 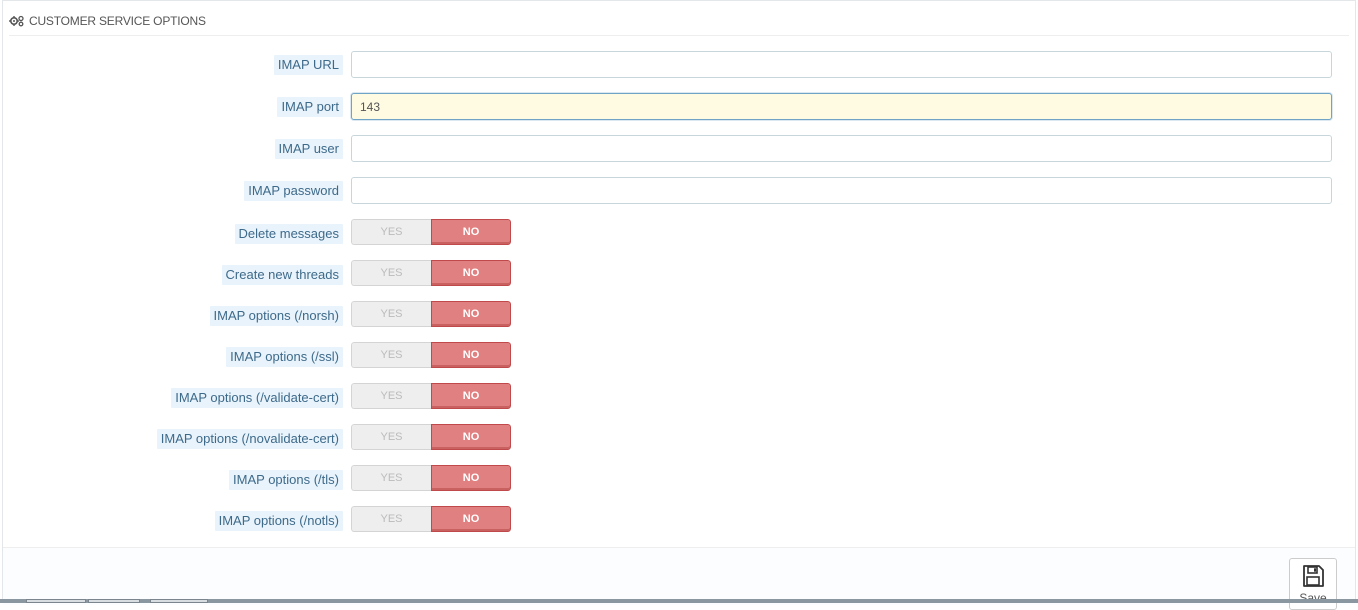 What do you see at coordinates (471, 519) in the screenshot?
I see `imap-notls-no-option: NO` at bounding box center [471, 519].